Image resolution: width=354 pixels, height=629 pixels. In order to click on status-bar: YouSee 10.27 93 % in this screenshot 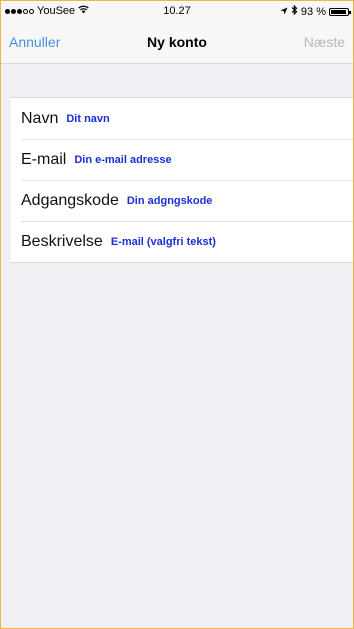, I will do `click(177, 12)`.